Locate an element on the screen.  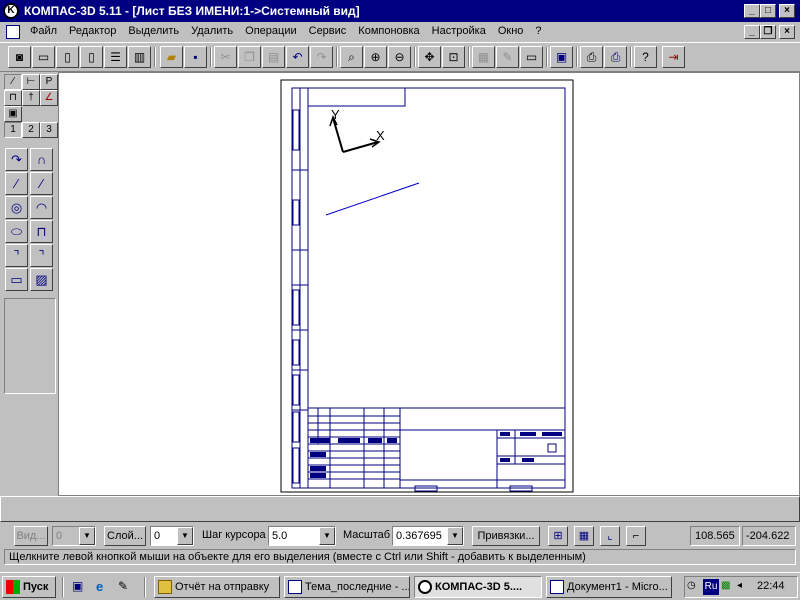
params-tab-icon: † is located at coordinates (31, 98).